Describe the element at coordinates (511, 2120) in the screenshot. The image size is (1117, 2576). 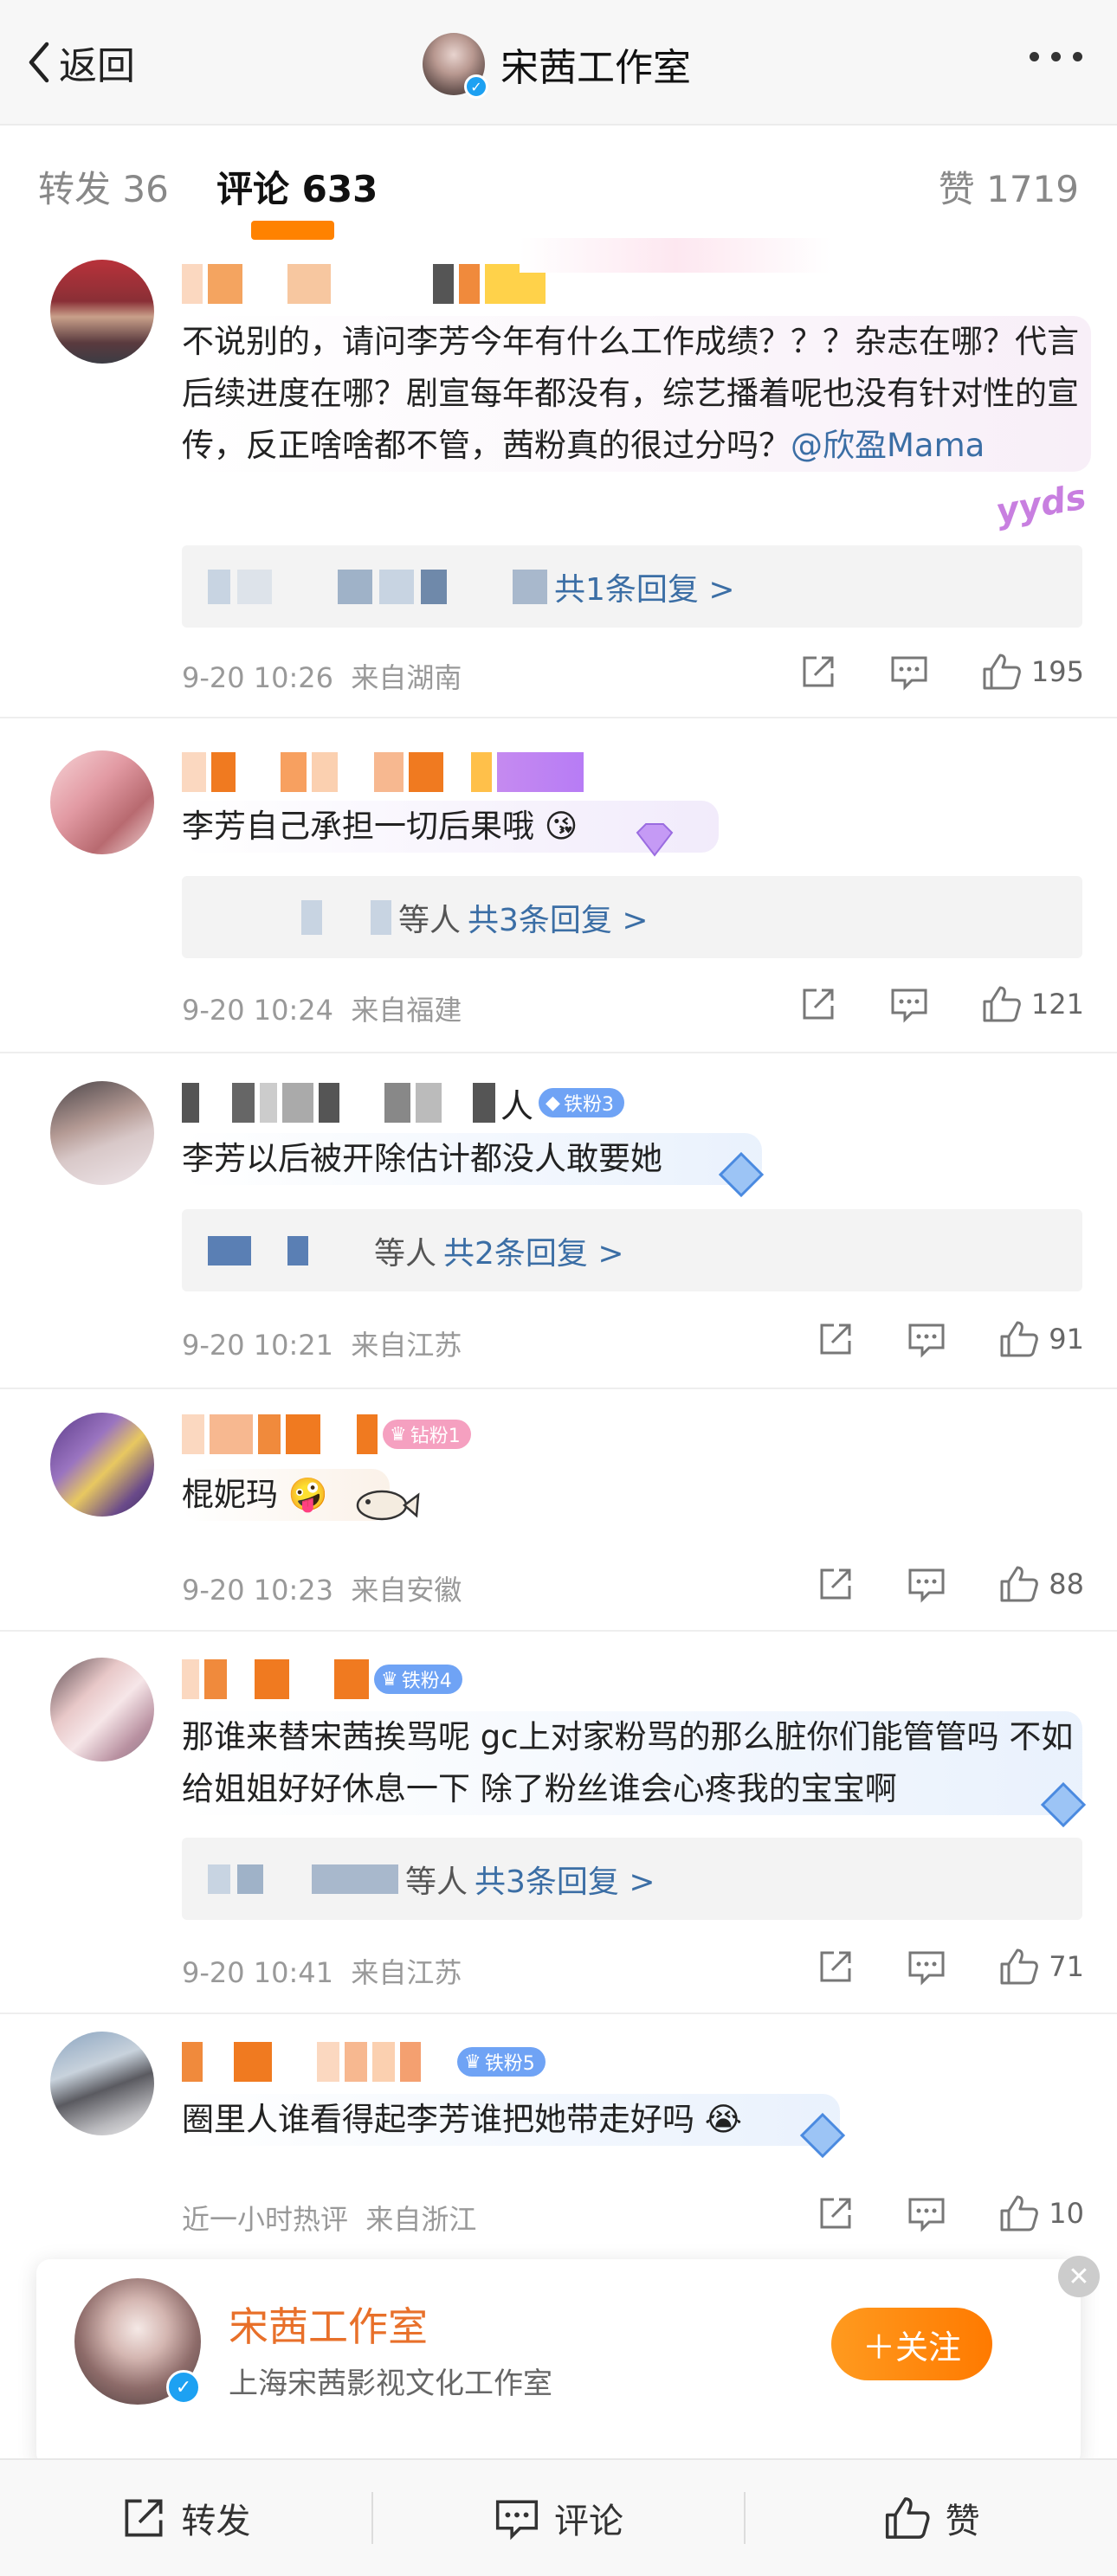
I see `comment-text: 圈里人谁看得起李芳谁把她带走好吗 😭` at that location.